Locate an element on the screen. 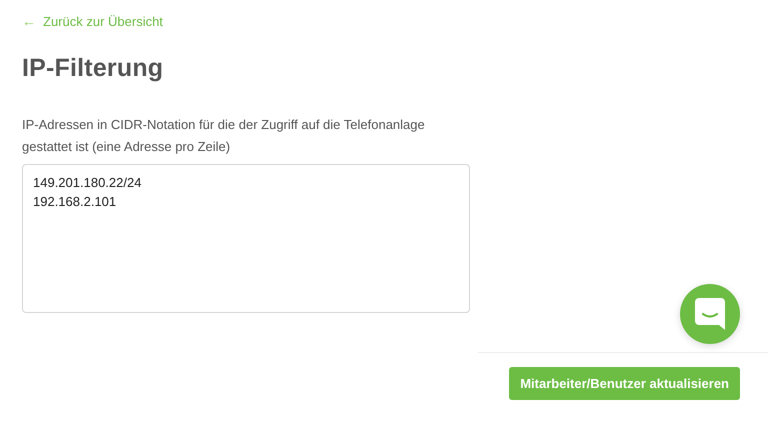  update-button: Mitarbeiter/Benutzer aktualisieren is located at coordinates (624, 383).